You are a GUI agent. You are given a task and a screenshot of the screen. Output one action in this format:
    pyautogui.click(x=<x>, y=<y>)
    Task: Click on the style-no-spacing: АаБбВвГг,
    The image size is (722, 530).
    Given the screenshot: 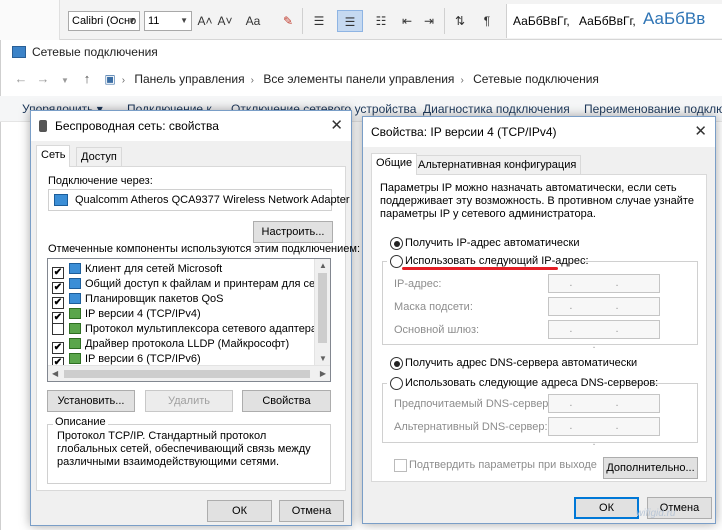 What is the action you would take?
    pyautogui.click(x=607, y=21)
    